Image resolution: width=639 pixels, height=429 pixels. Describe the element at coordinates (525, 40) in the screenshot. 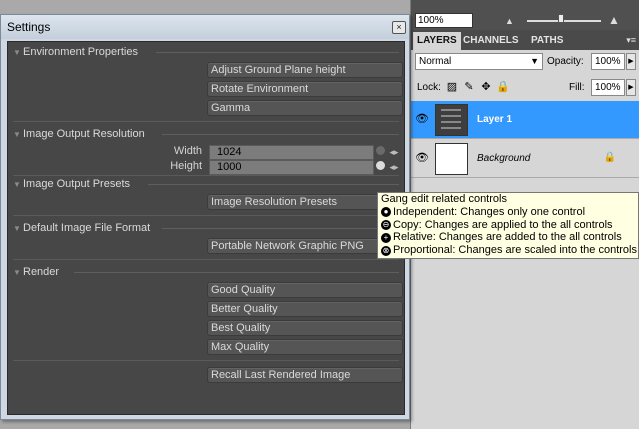

I see `panel-tabs: LAYERS CHANNELS PATHS ▾≡` at that location.